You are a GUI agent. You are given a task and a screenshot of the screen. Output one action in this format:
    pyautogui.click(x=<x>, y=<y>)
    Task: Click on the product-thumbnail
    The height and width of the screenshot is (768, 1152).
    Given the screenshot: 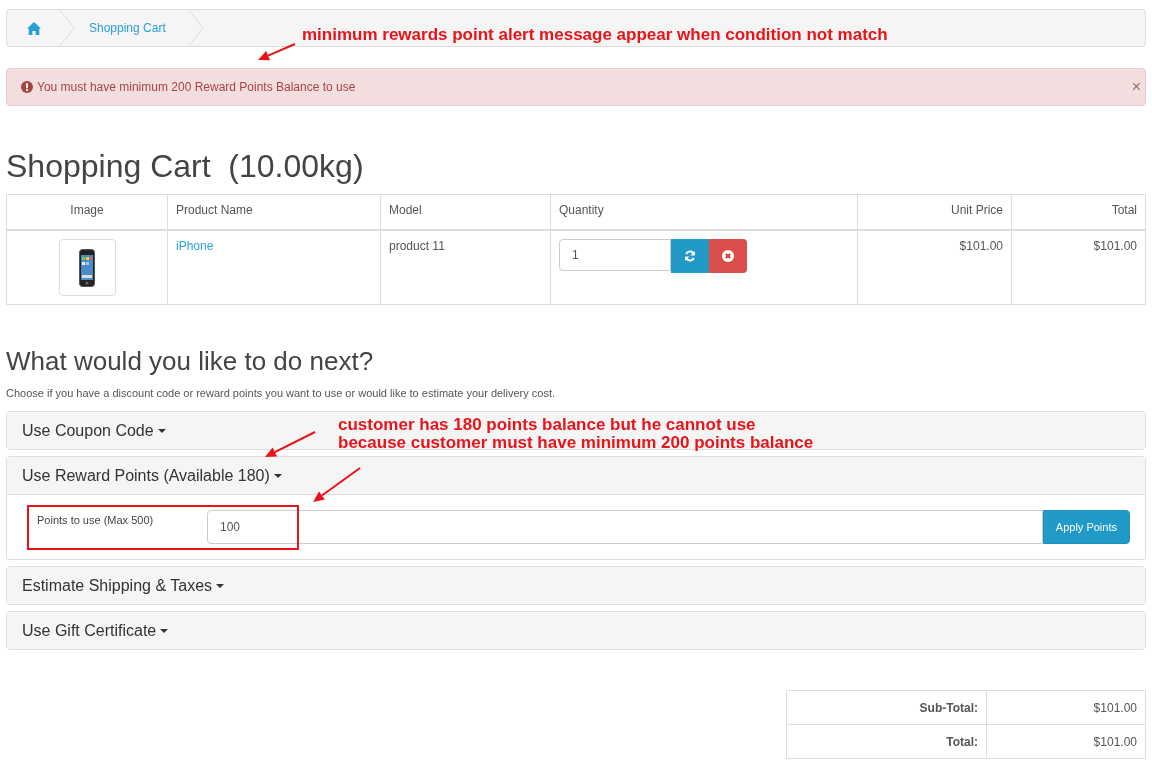 What is the action you would take?
    pyautogui.click(x=87, y=267)
    